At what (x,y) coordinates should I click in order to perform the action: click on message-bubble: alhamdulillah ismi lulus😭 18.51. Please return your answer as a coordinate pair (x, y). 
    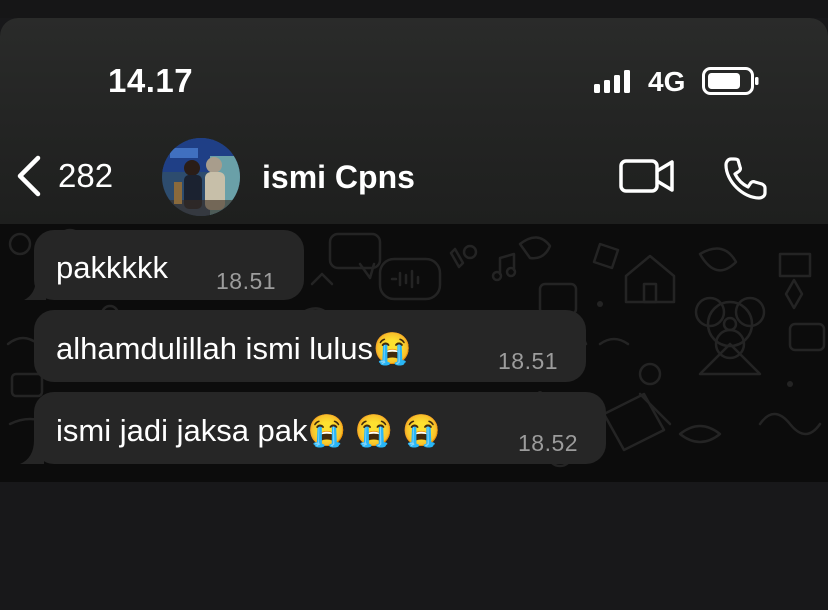
    Looking at the image, I should click on (310, 346).